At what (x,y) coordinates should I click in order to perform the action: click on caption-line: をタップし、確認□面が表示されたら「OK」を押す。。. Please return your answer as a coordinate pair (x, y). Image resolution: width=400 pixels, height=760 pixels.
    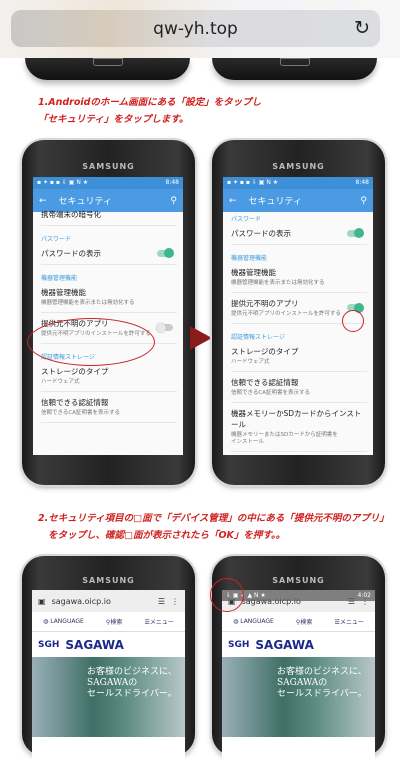
    Looking at the image, I should click on (167, 535).